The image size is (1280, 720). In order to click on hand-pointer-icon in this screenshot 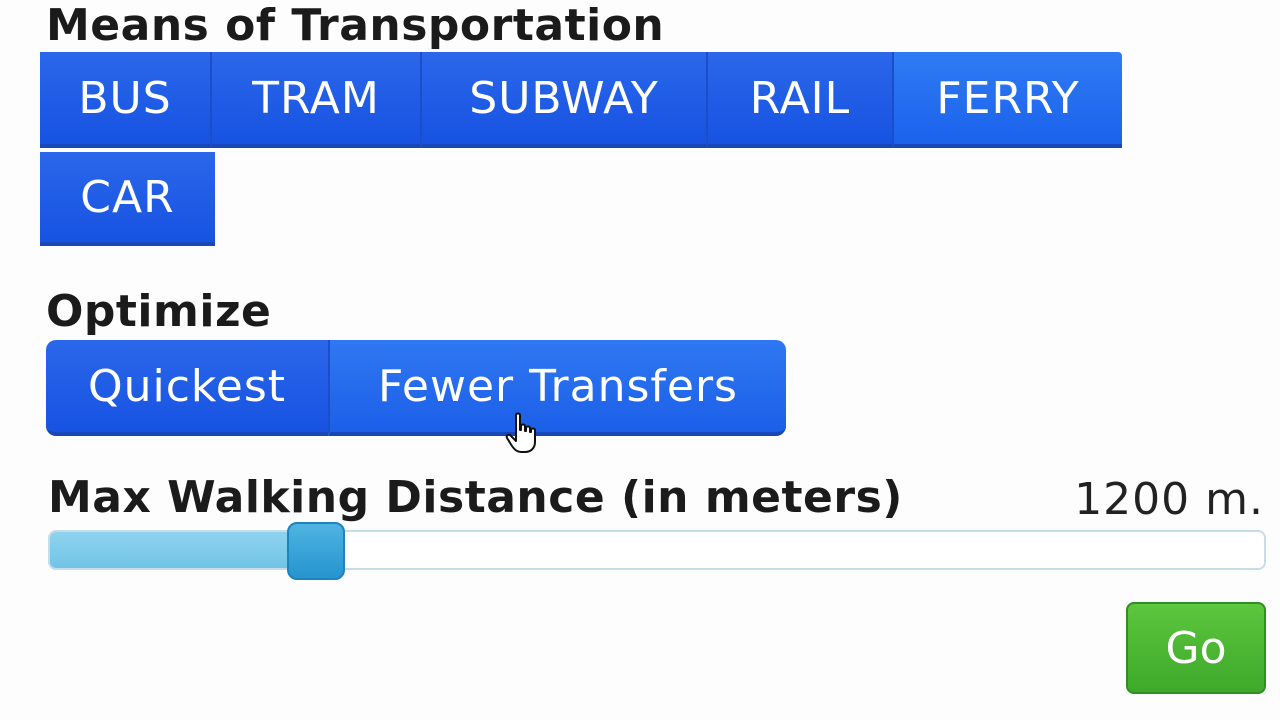, I will do `click(520, 432)`.